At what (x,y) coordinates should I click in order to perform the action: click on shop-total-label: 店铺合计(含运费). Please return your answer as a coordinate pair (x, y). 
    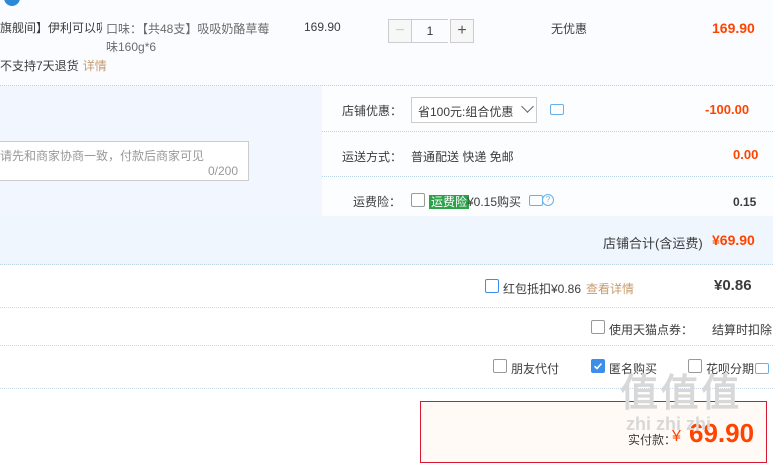
    Looking at the image, I should click on (653, 243).